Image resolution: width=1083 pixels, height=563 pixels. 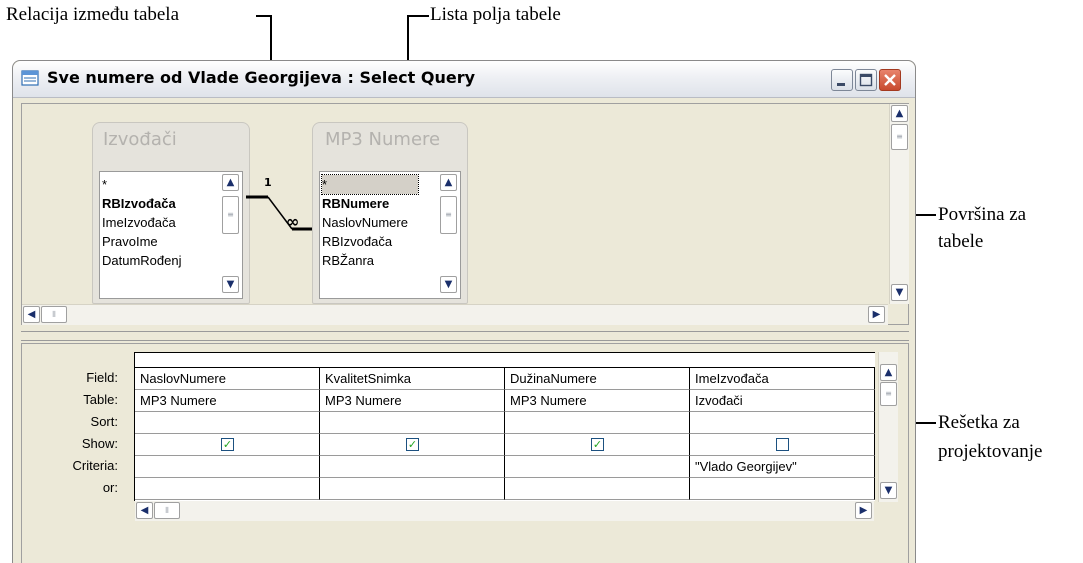 I want to click on grid-vertical-scrollbar: ▲ ≡ ▼, so click(x=888, y=427).